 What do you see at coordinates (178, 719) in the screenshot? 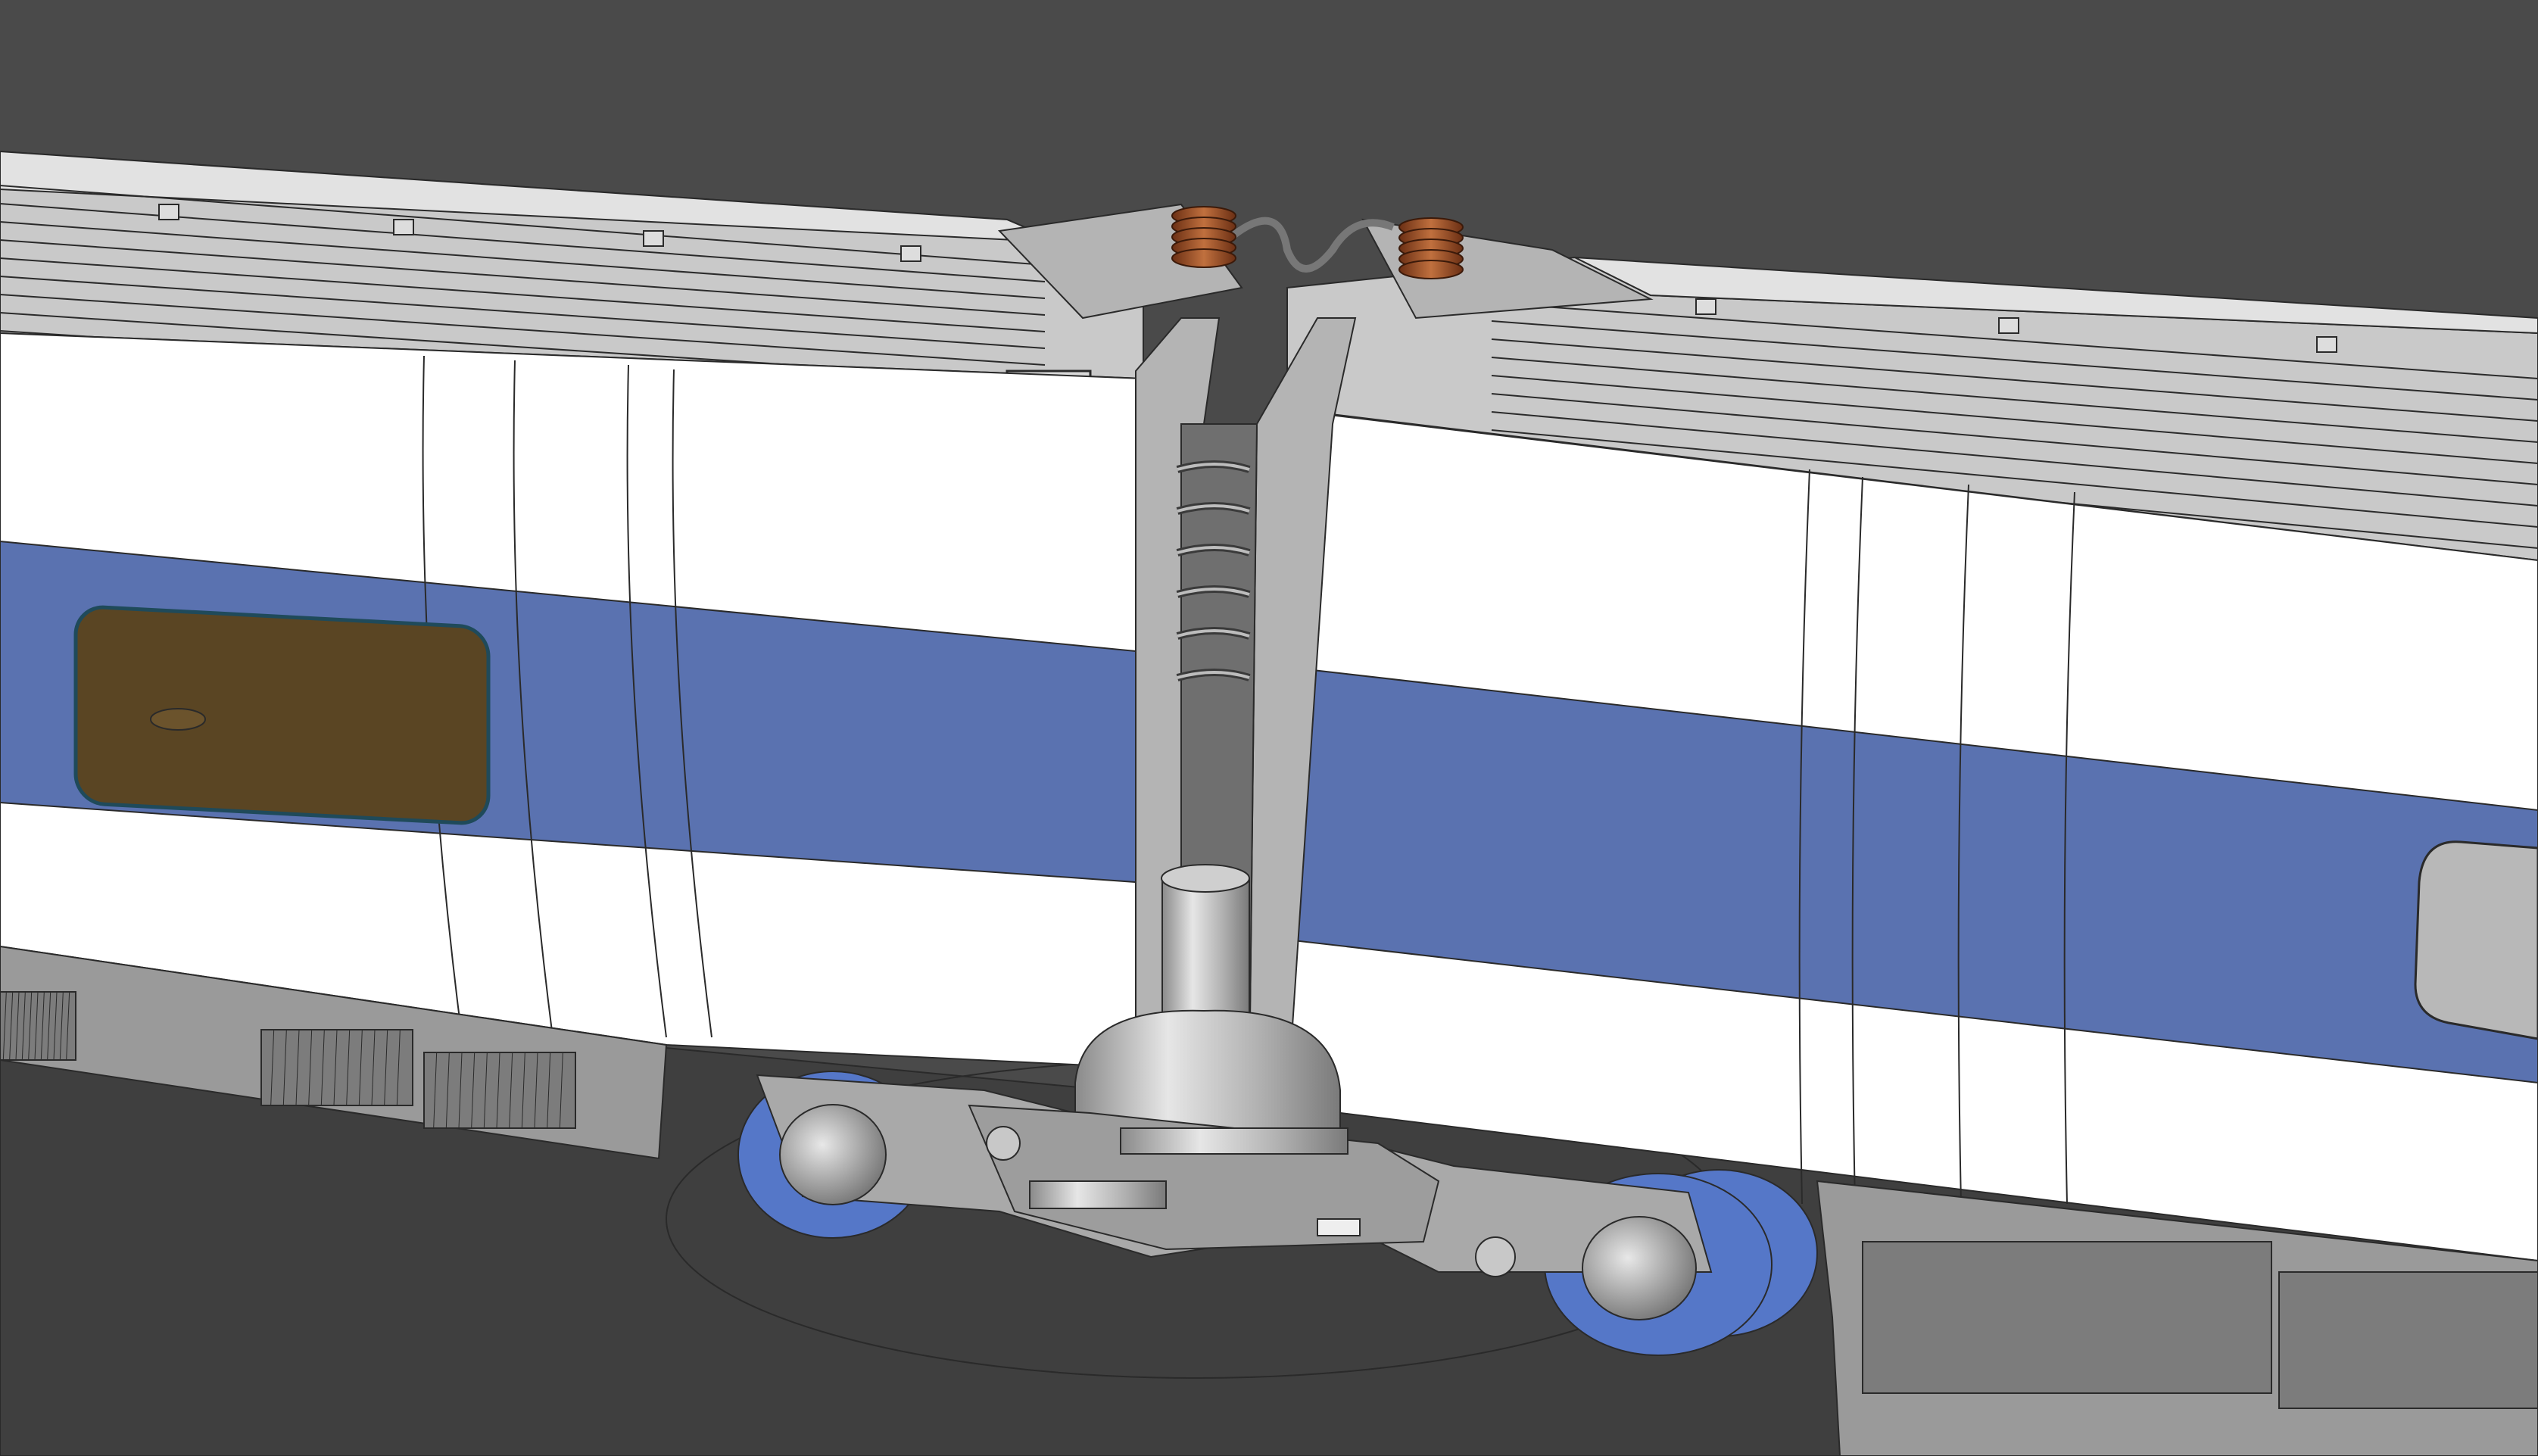
I see `window-latch` at bounding box center [178, 719].